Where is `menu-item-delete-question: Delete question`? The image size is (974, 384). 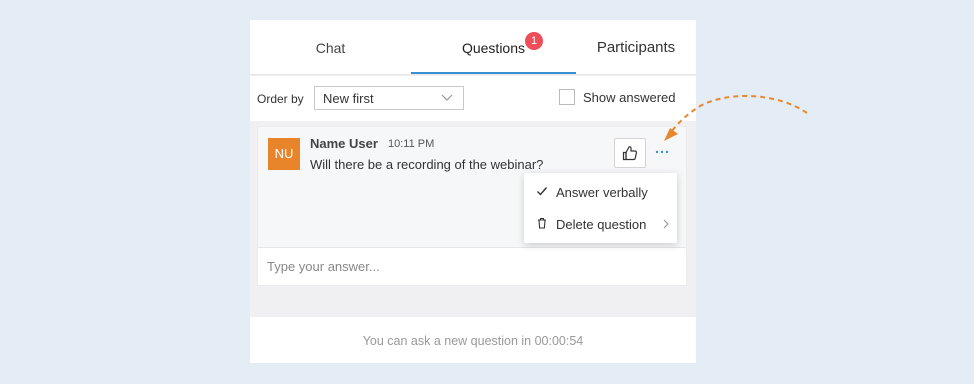
menu-item-delete-question: Delete question is located at coordinates (600, 224).